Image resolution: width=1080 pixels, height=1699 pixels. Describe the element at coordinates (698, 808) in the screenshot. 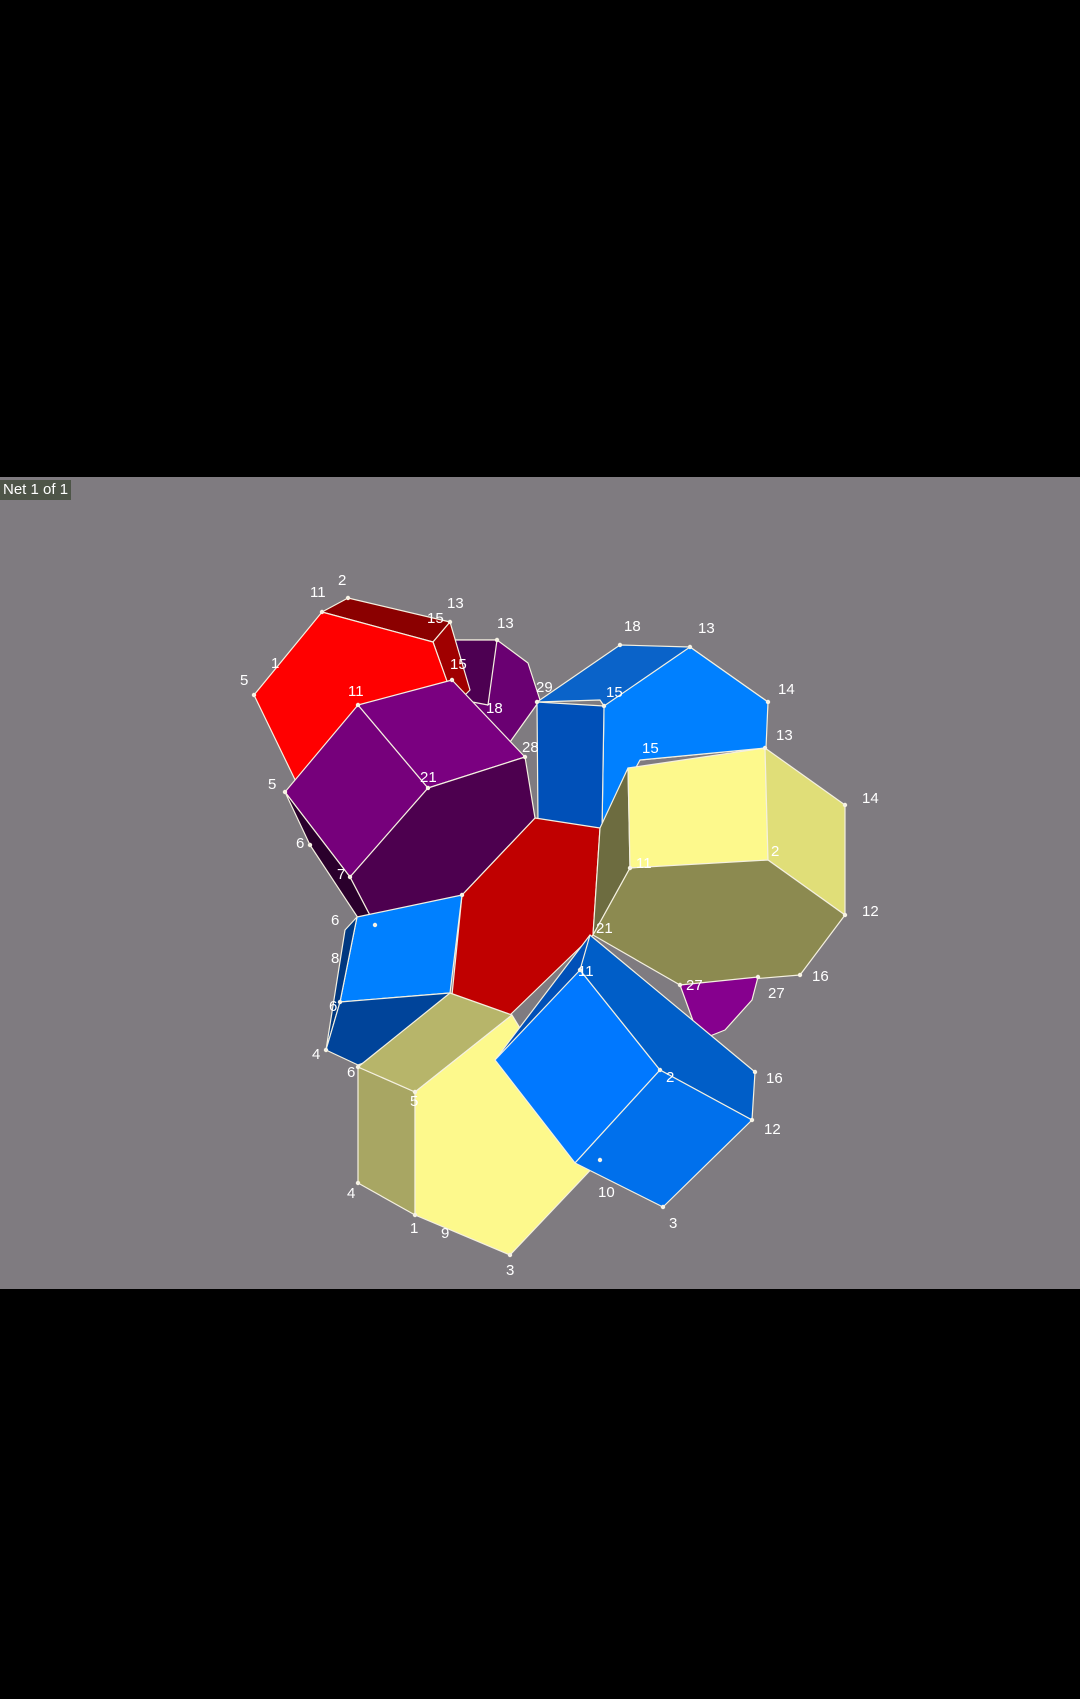

I see `face-yellow-right-front` at that location.